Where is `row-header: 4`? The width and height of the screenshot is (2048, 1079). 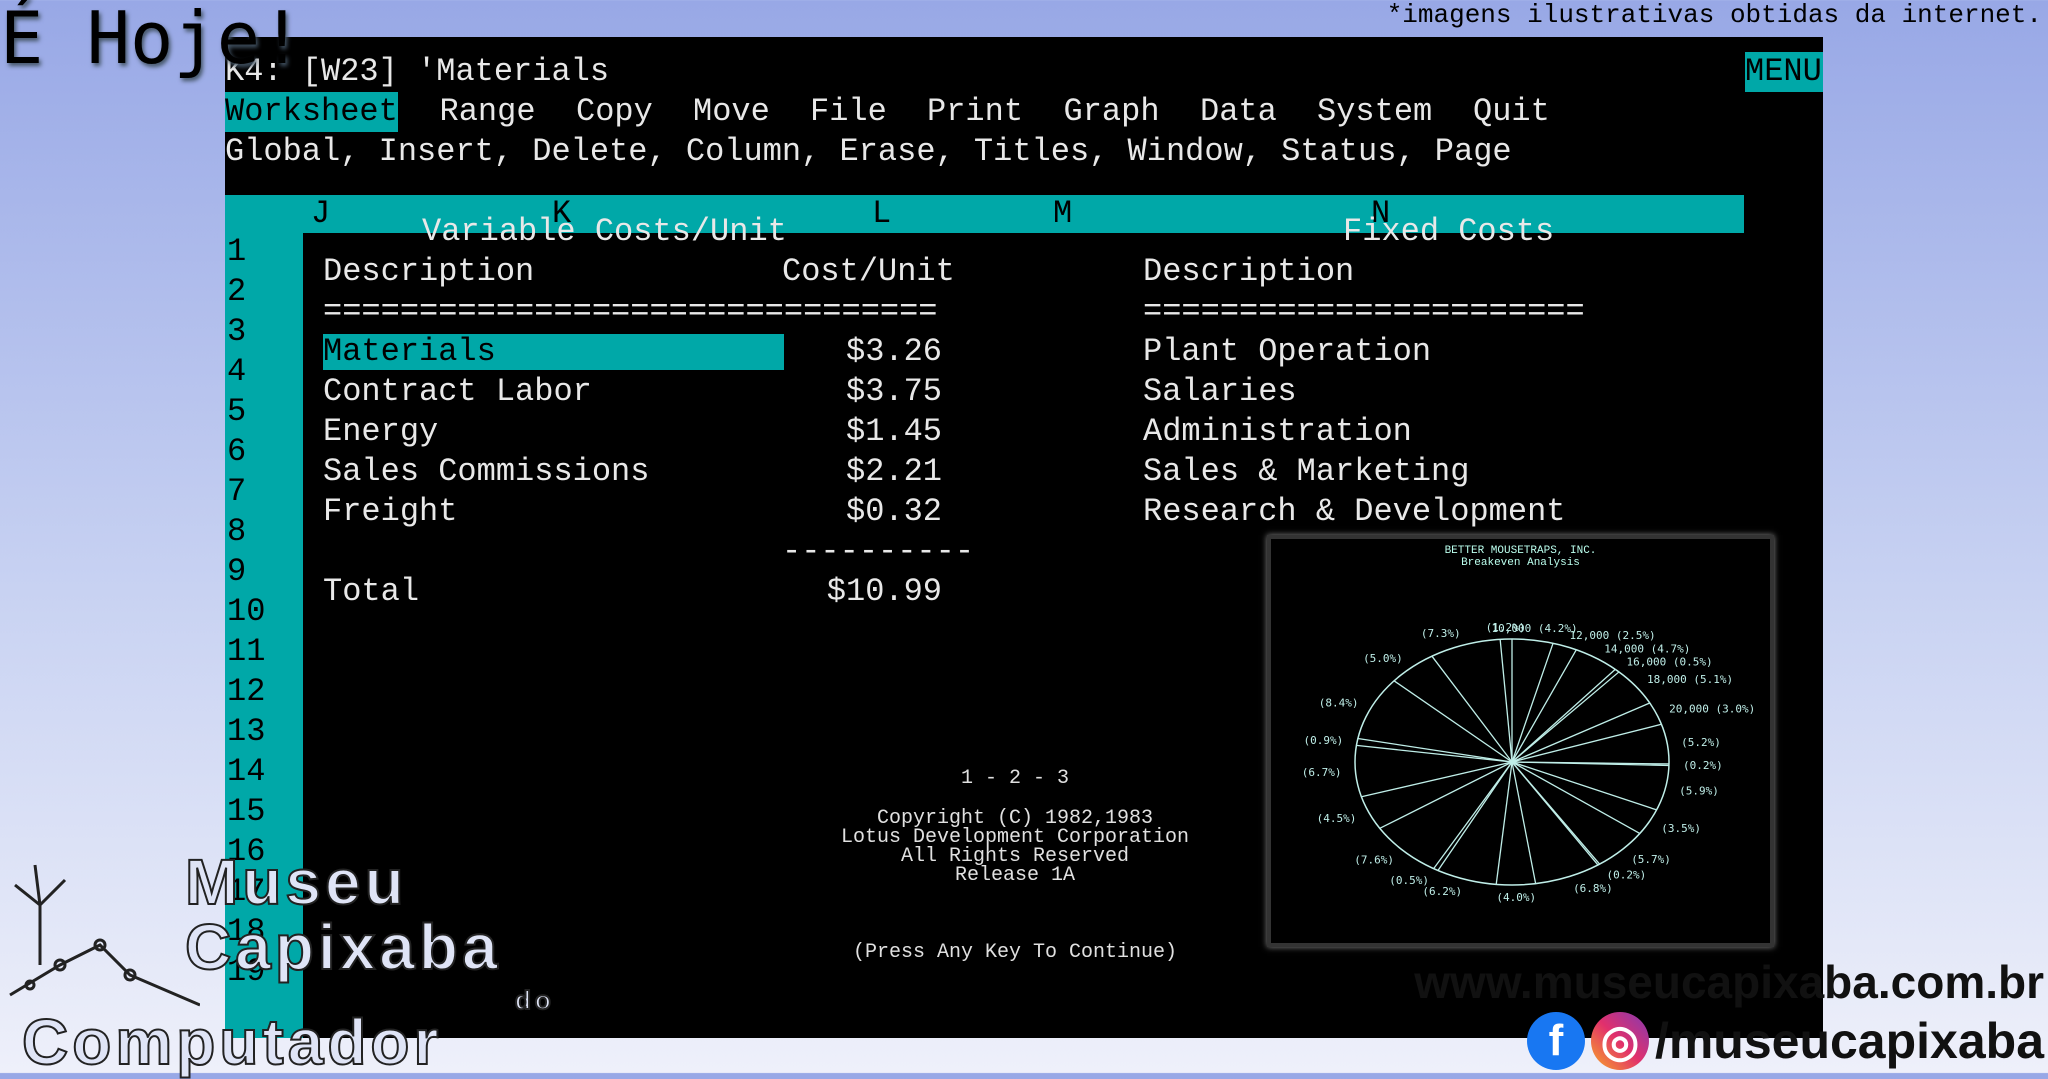 row-header: 4 is located at coordinates (264, 372).